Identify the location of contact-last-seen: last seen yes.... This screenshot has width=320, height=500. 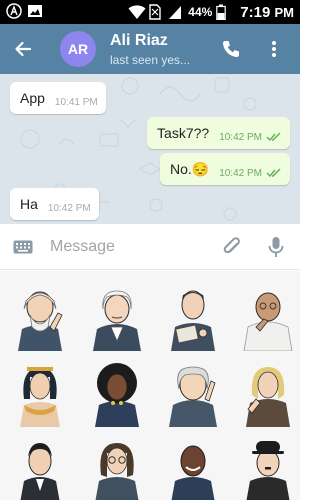
(150, 60).